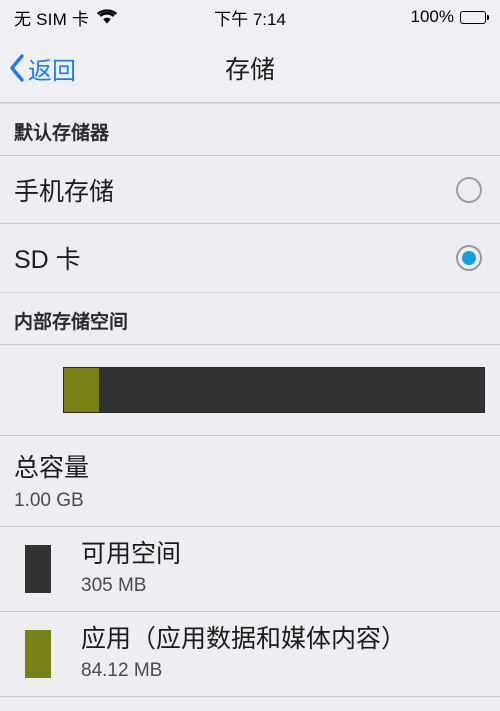 This screenshot has height=711, width=500. I want to click on radio-dot, so click(469, 258).